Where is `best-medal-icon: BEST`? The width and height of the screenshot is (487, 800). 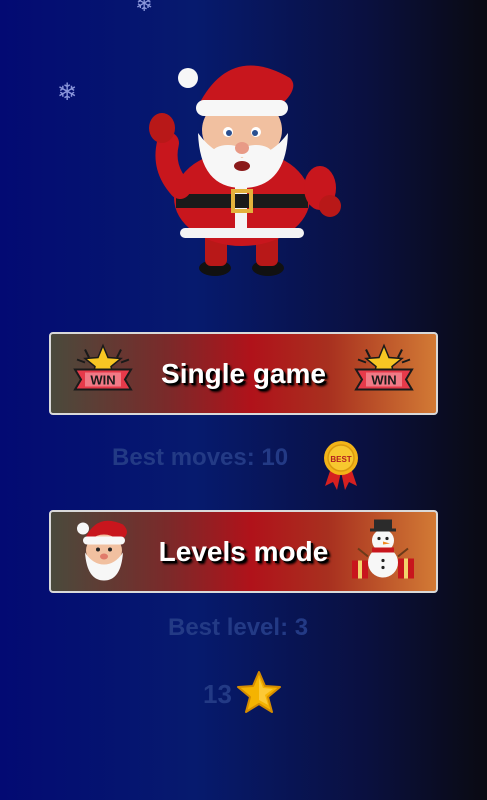
best-medal-icon: BEST is located at coordinates (341, 467).